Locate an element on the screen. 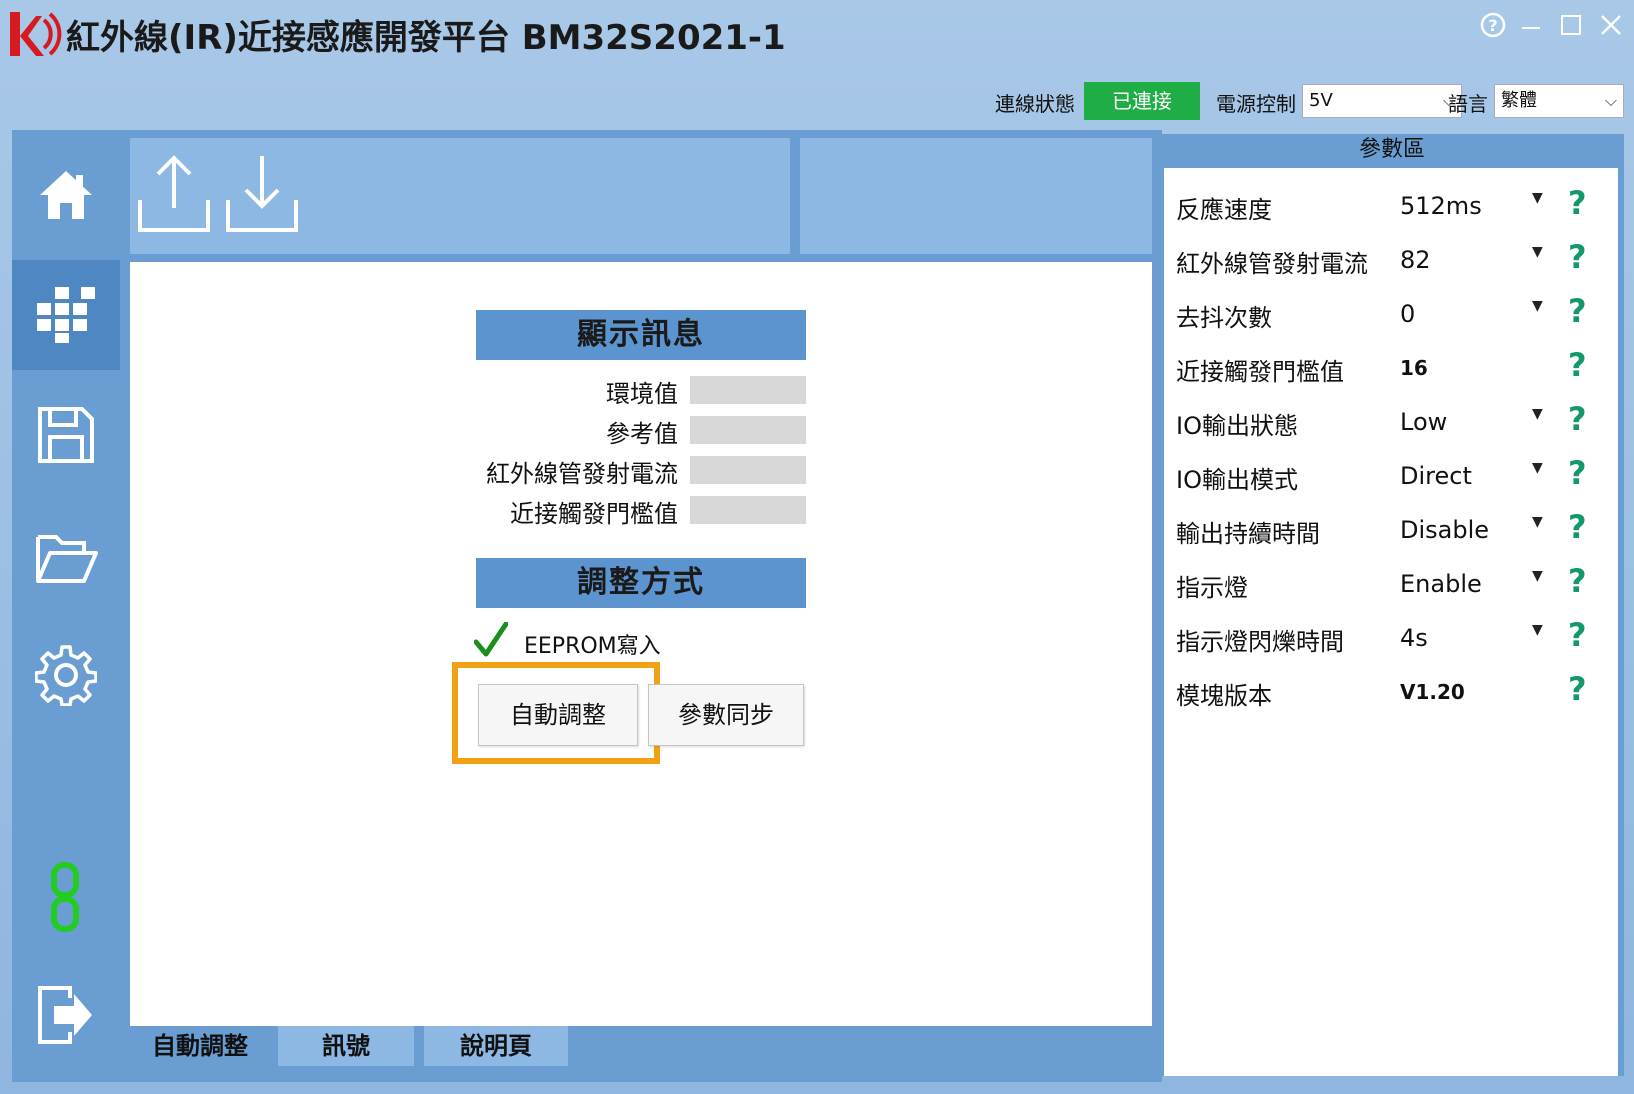 This screenshot has width=1634, height=1094. param-value: 4s is located at coordinates (1414, 638).